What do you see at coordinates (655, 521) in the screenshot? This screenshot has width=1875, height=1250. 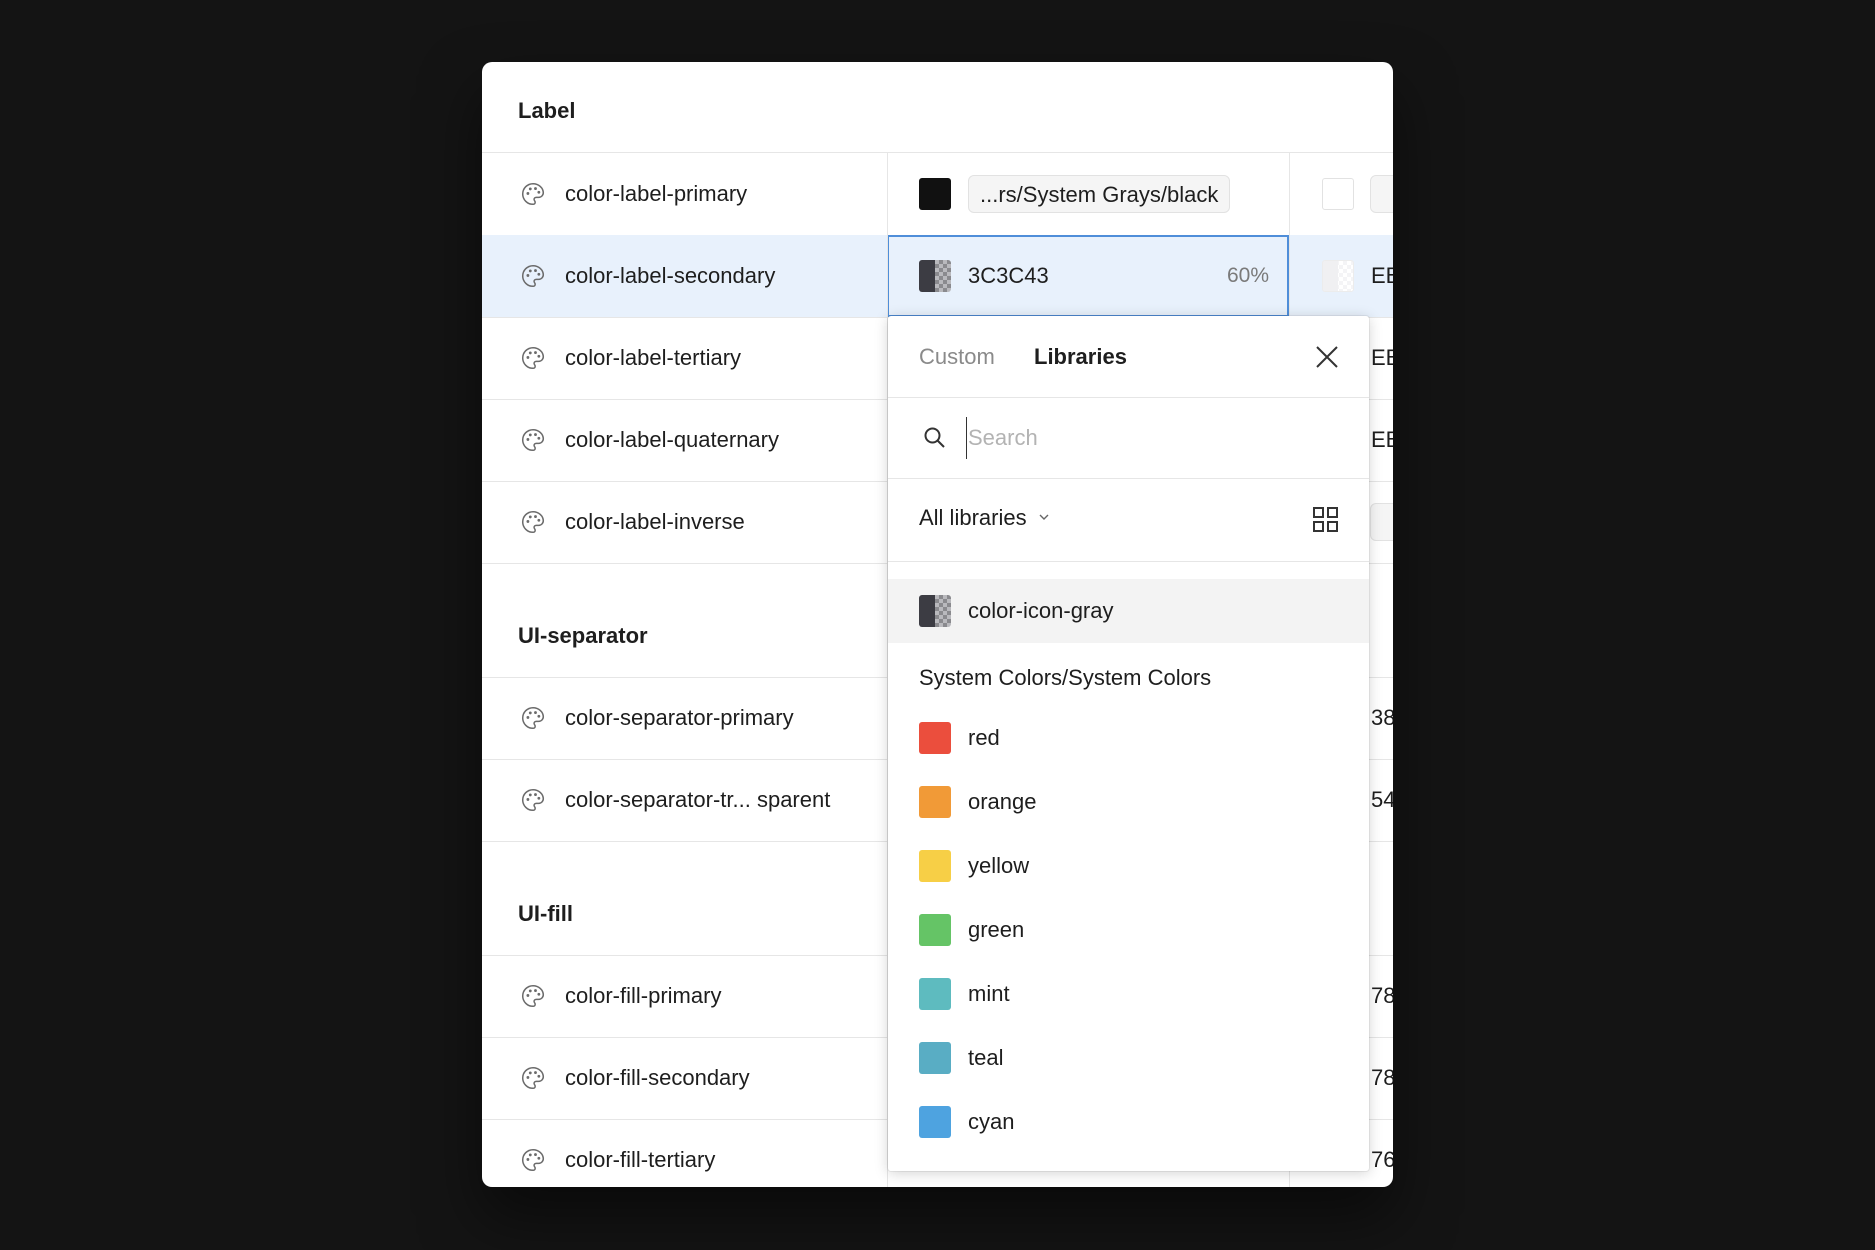 I see `variable-name: color-label-inverse` at bounding box center [655, 521].